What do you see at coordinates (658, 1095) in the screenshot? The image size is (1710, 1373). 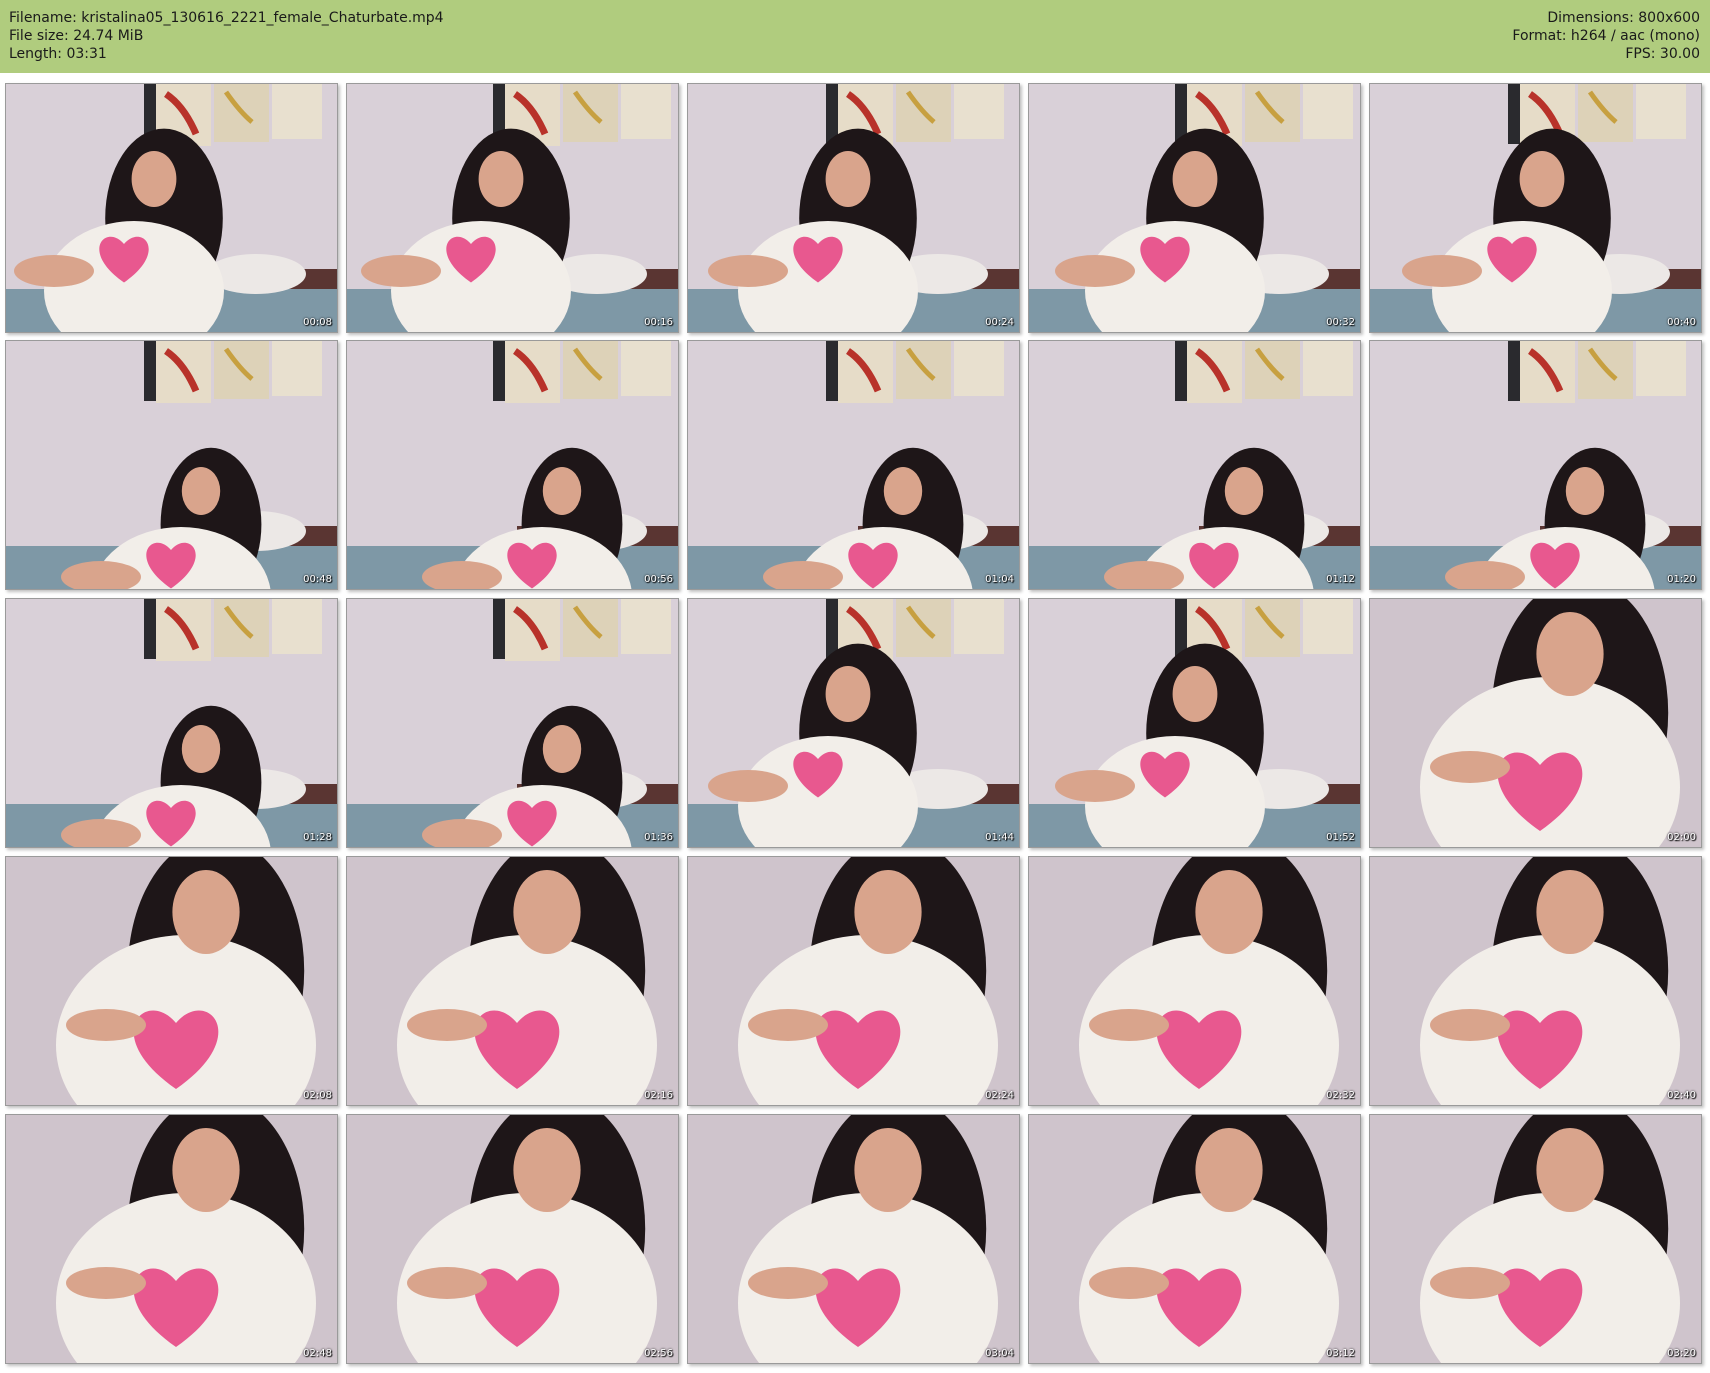 I see `frame-timestamp: 02:16` at bounding box center [658, 1095].